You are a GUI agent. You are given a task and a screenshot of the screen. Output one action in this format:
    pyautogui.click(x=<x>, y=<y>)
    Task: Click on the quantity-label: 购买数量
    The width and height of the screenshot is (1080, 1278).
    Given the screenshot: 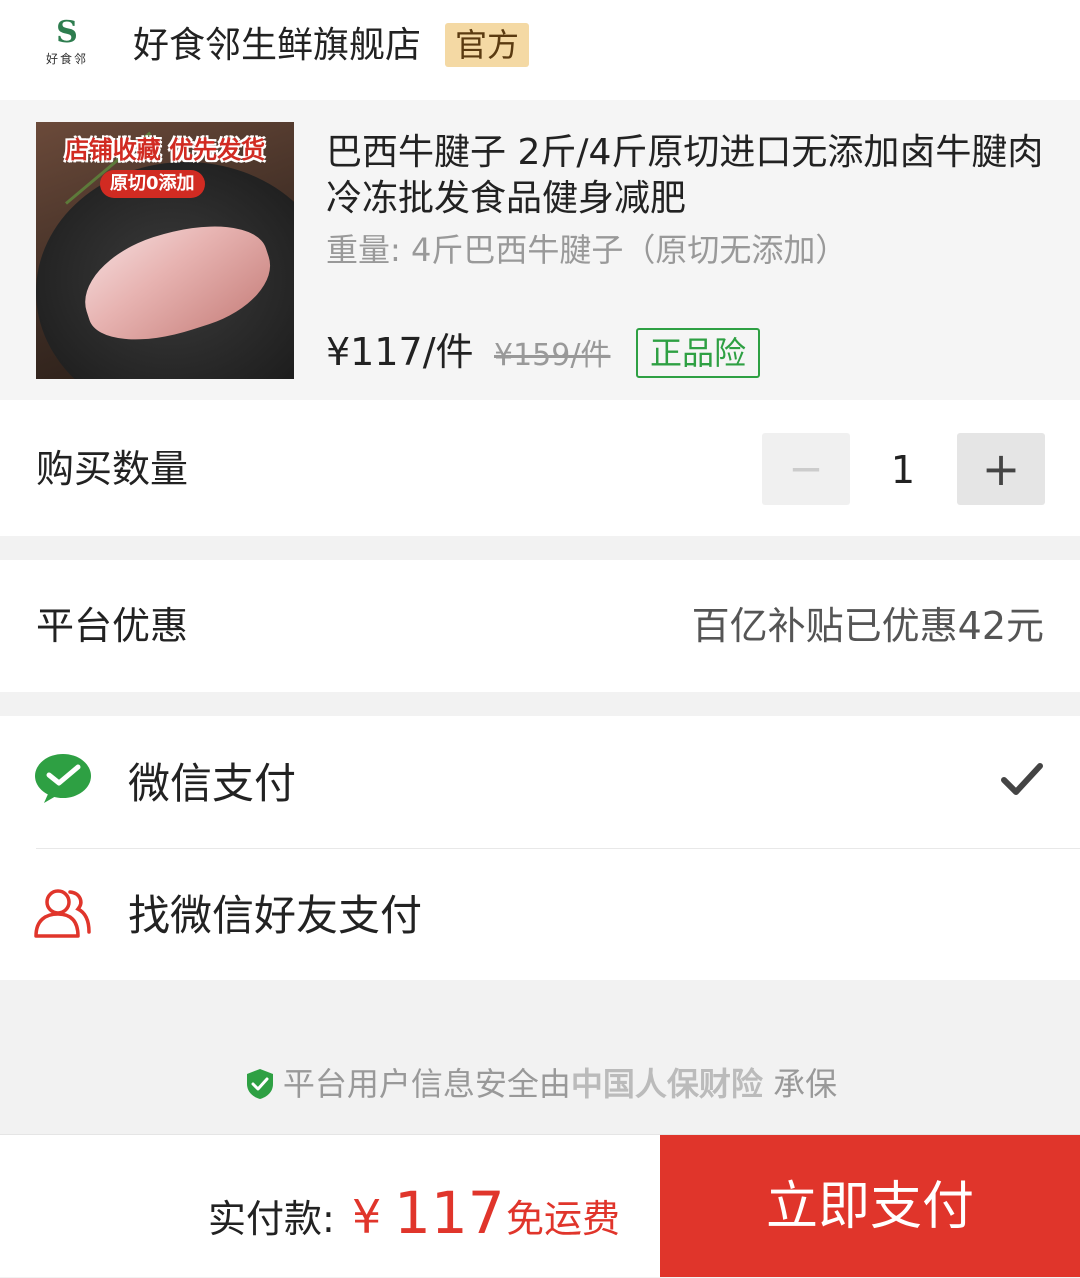 What is the action you would take?
    pyautogui.click(x=112, y=469)
    